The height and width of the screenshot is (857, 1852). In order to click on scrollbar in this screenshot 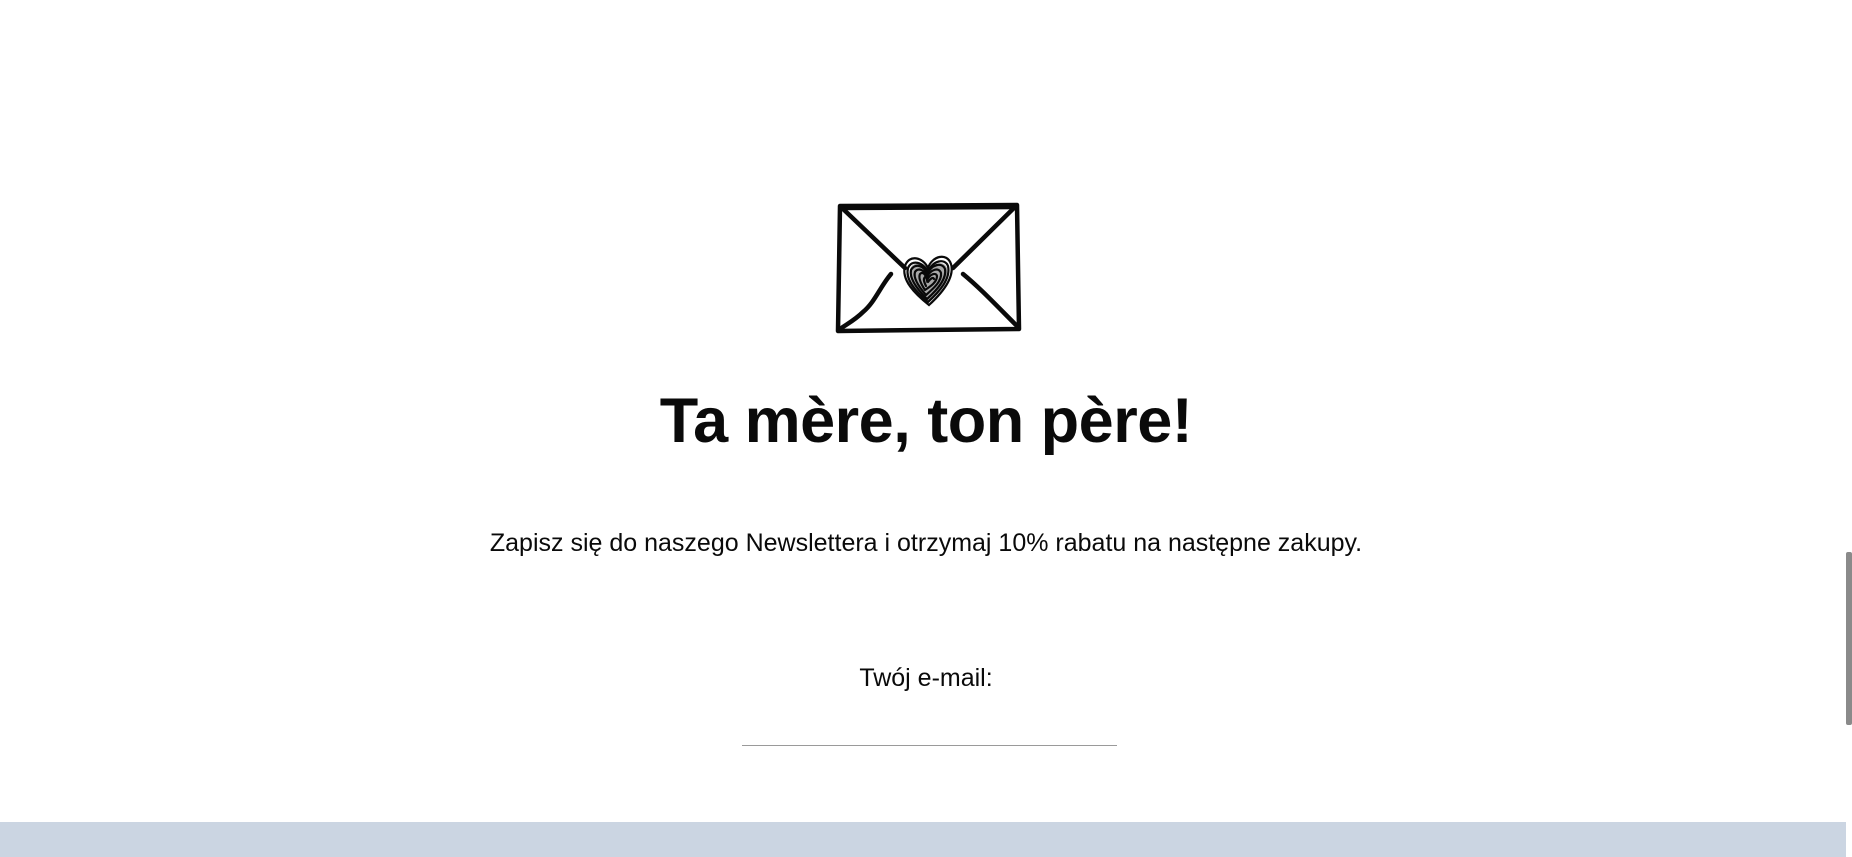, I will do `click(1849, 428)`.